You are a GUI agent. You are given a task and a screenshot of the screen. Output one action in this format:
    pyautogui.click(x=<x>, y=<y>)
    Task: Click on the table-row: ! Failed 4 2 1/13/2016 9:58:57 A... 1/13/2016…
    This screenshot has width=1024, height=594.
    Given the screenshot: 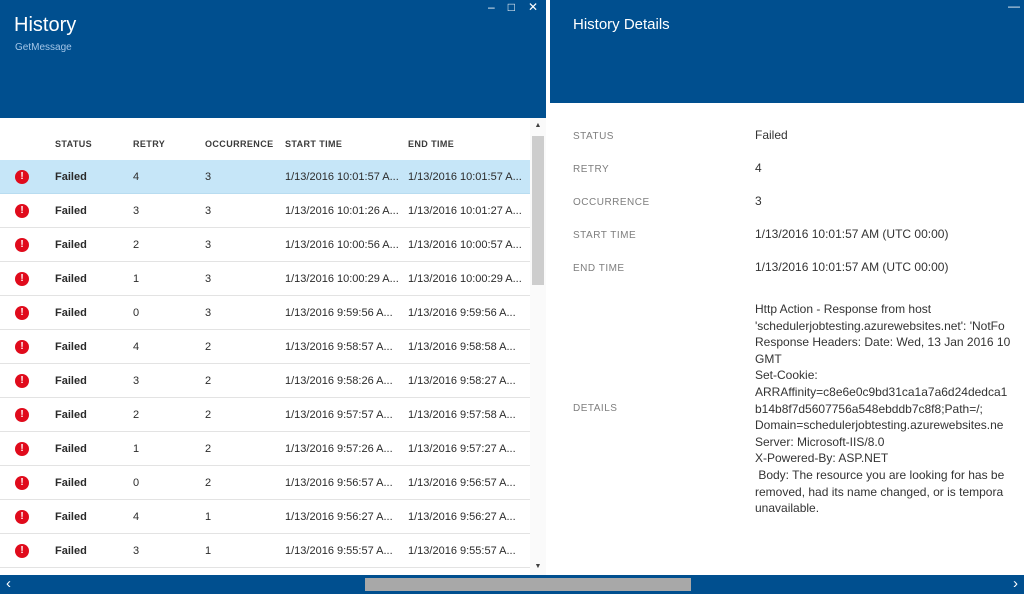 What is the action you would take?
    pyautogui.click(x=265, y=347)
    